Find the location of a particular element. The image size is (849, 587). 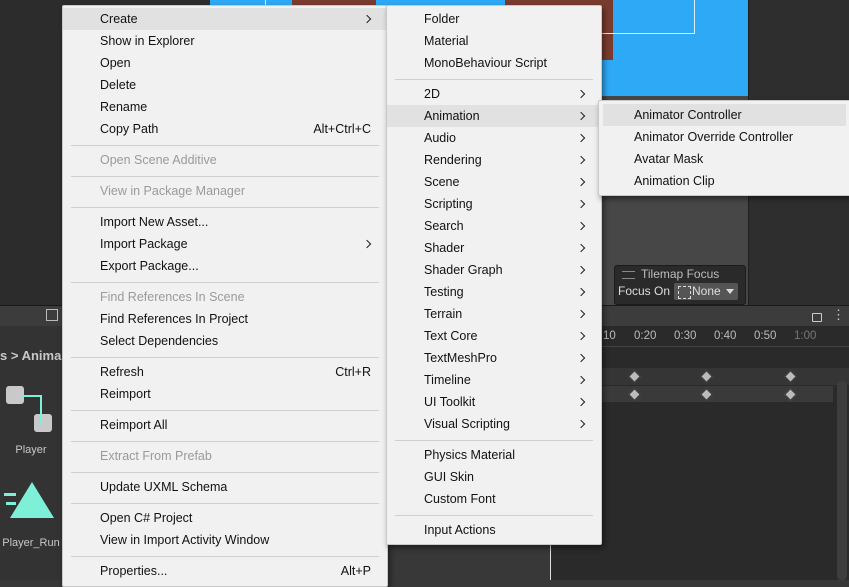

menu-item-folder: Folder is located at coordinates (494, 19).